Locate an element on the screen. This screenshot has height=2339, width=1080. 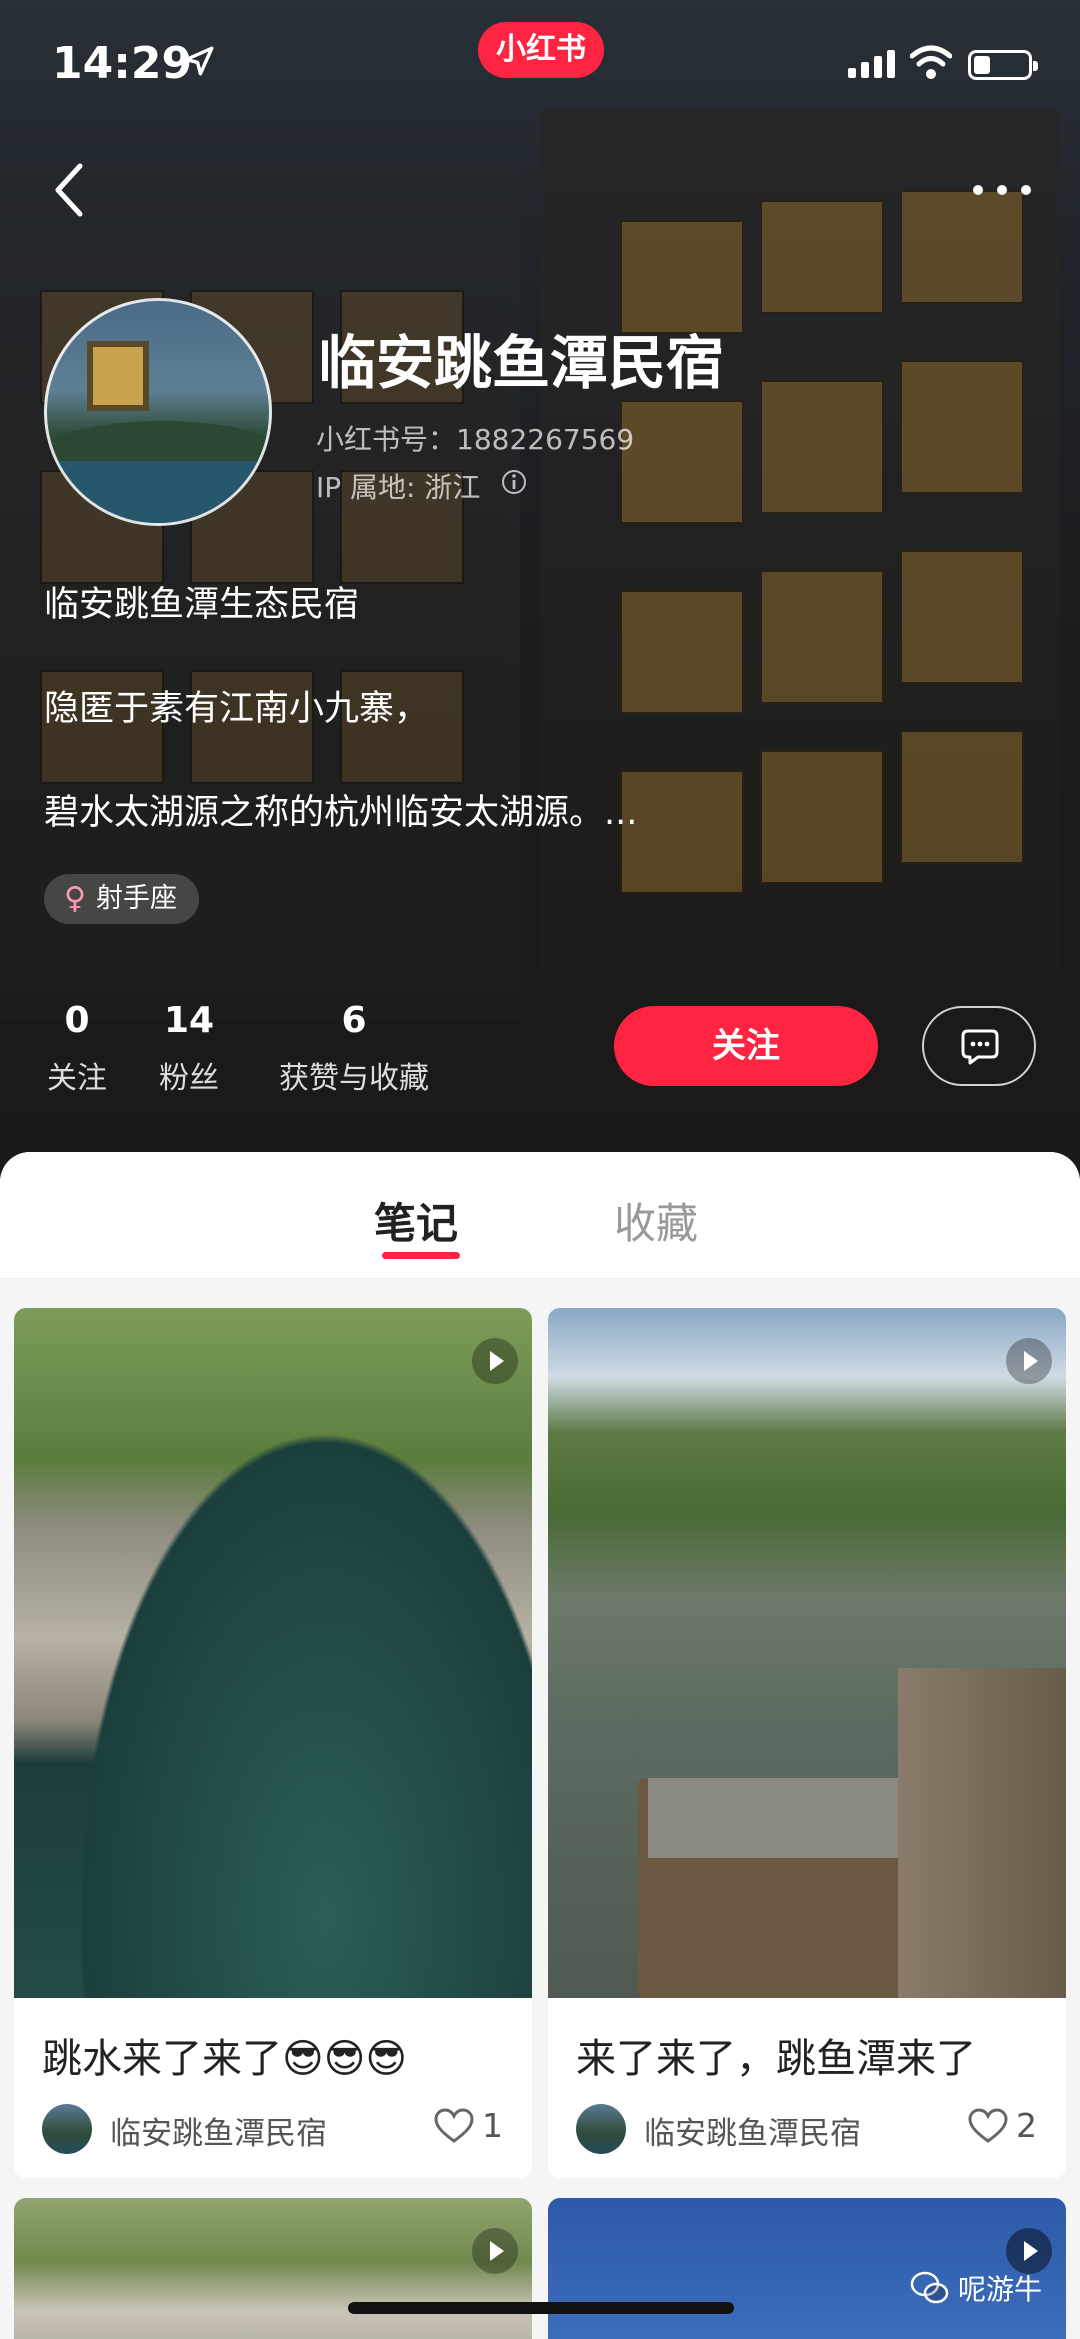
note-like-count: 2 is located at coordinates (1026, 2125).